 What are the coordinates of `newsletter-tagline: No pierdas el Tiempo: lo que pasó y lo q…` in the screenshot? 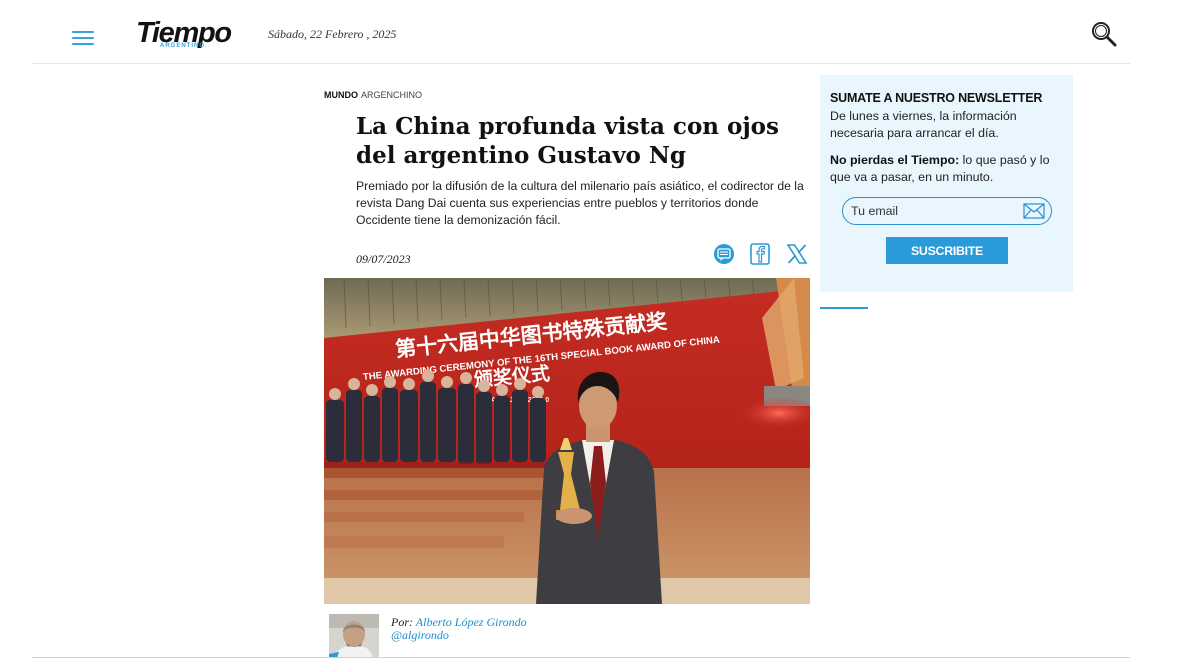 It's located at (945, 169).